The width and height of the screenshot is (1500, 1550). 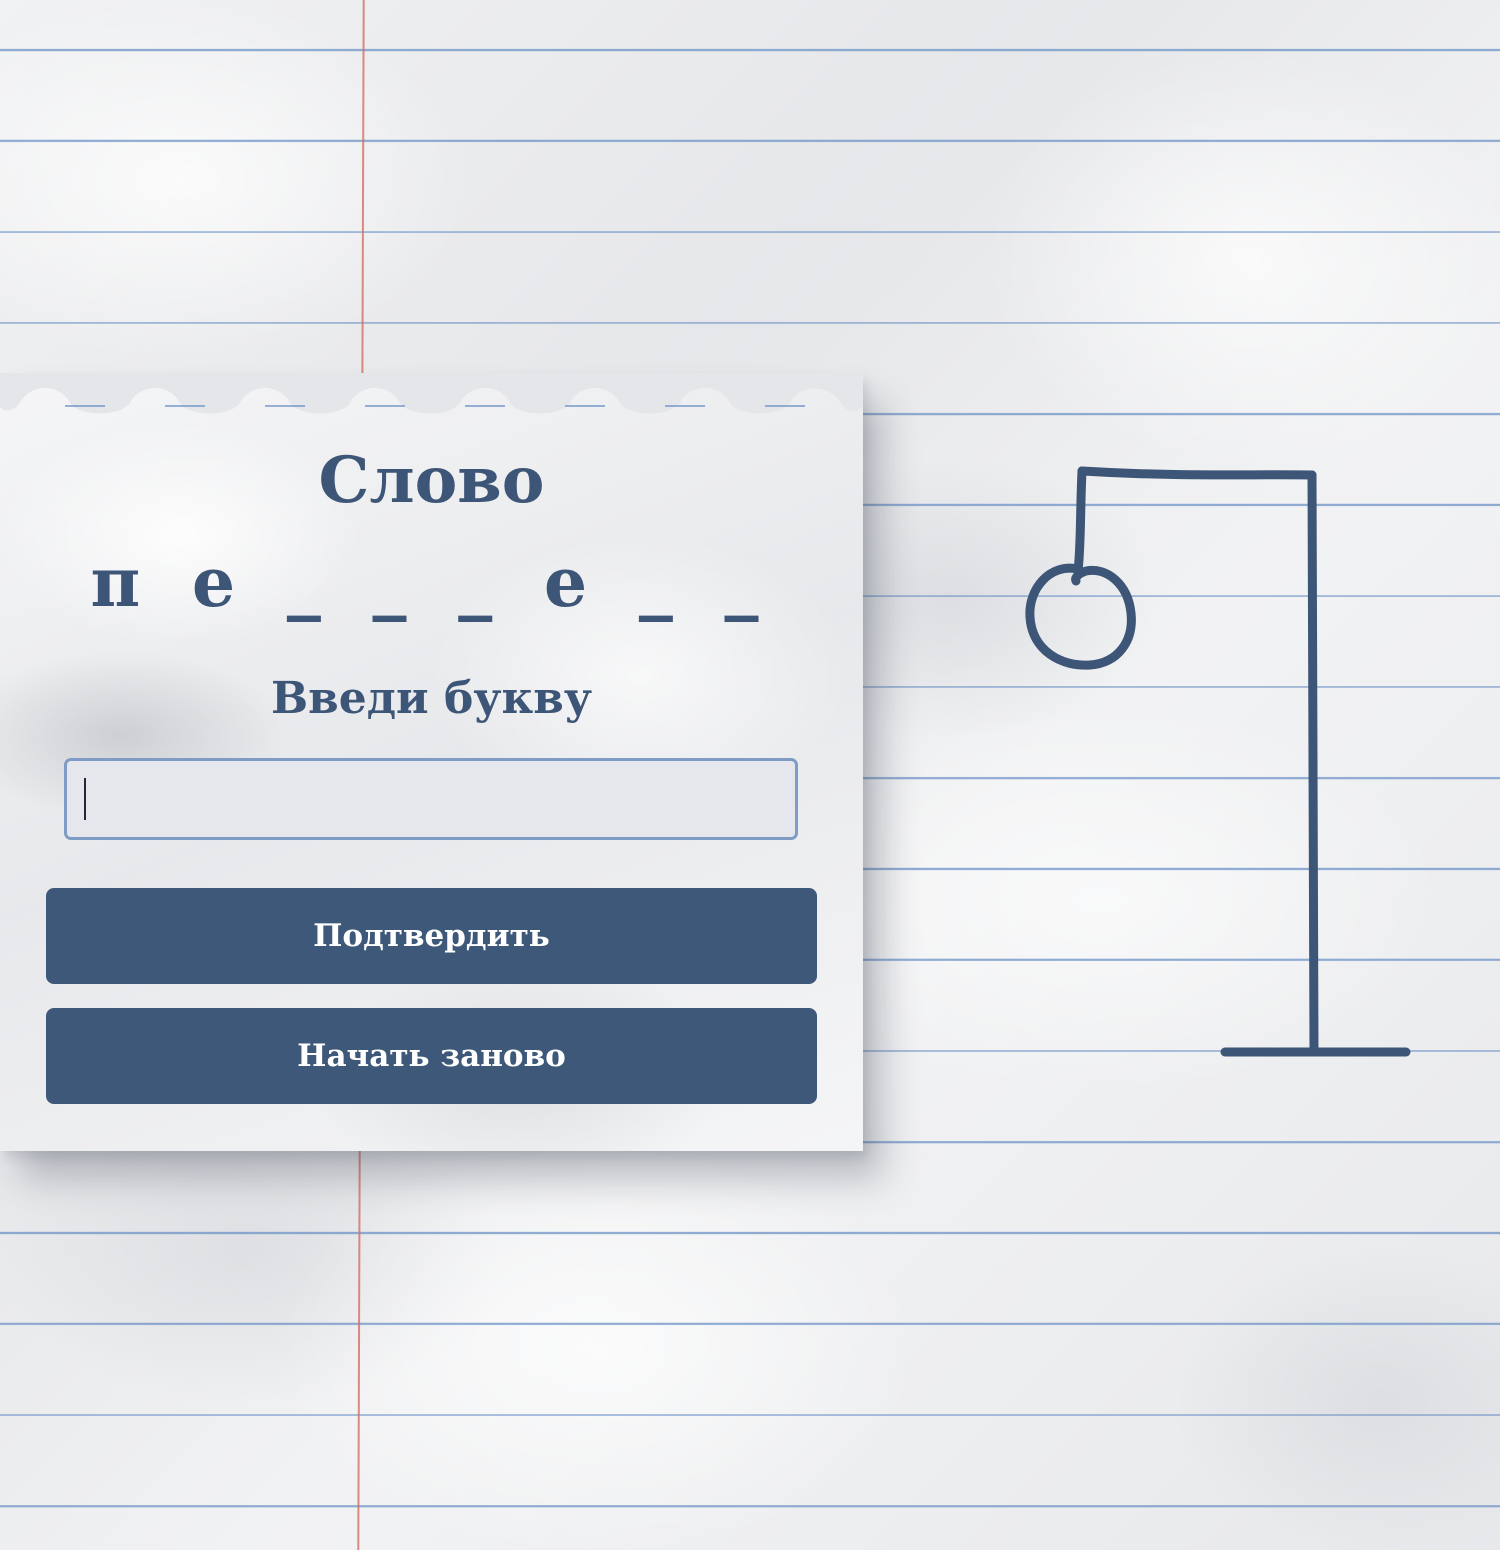 What do you see at coordinates (431, 1056) in the screenshot?
I see `restart-button: Начать заново` at bounding box center [431, 1056].